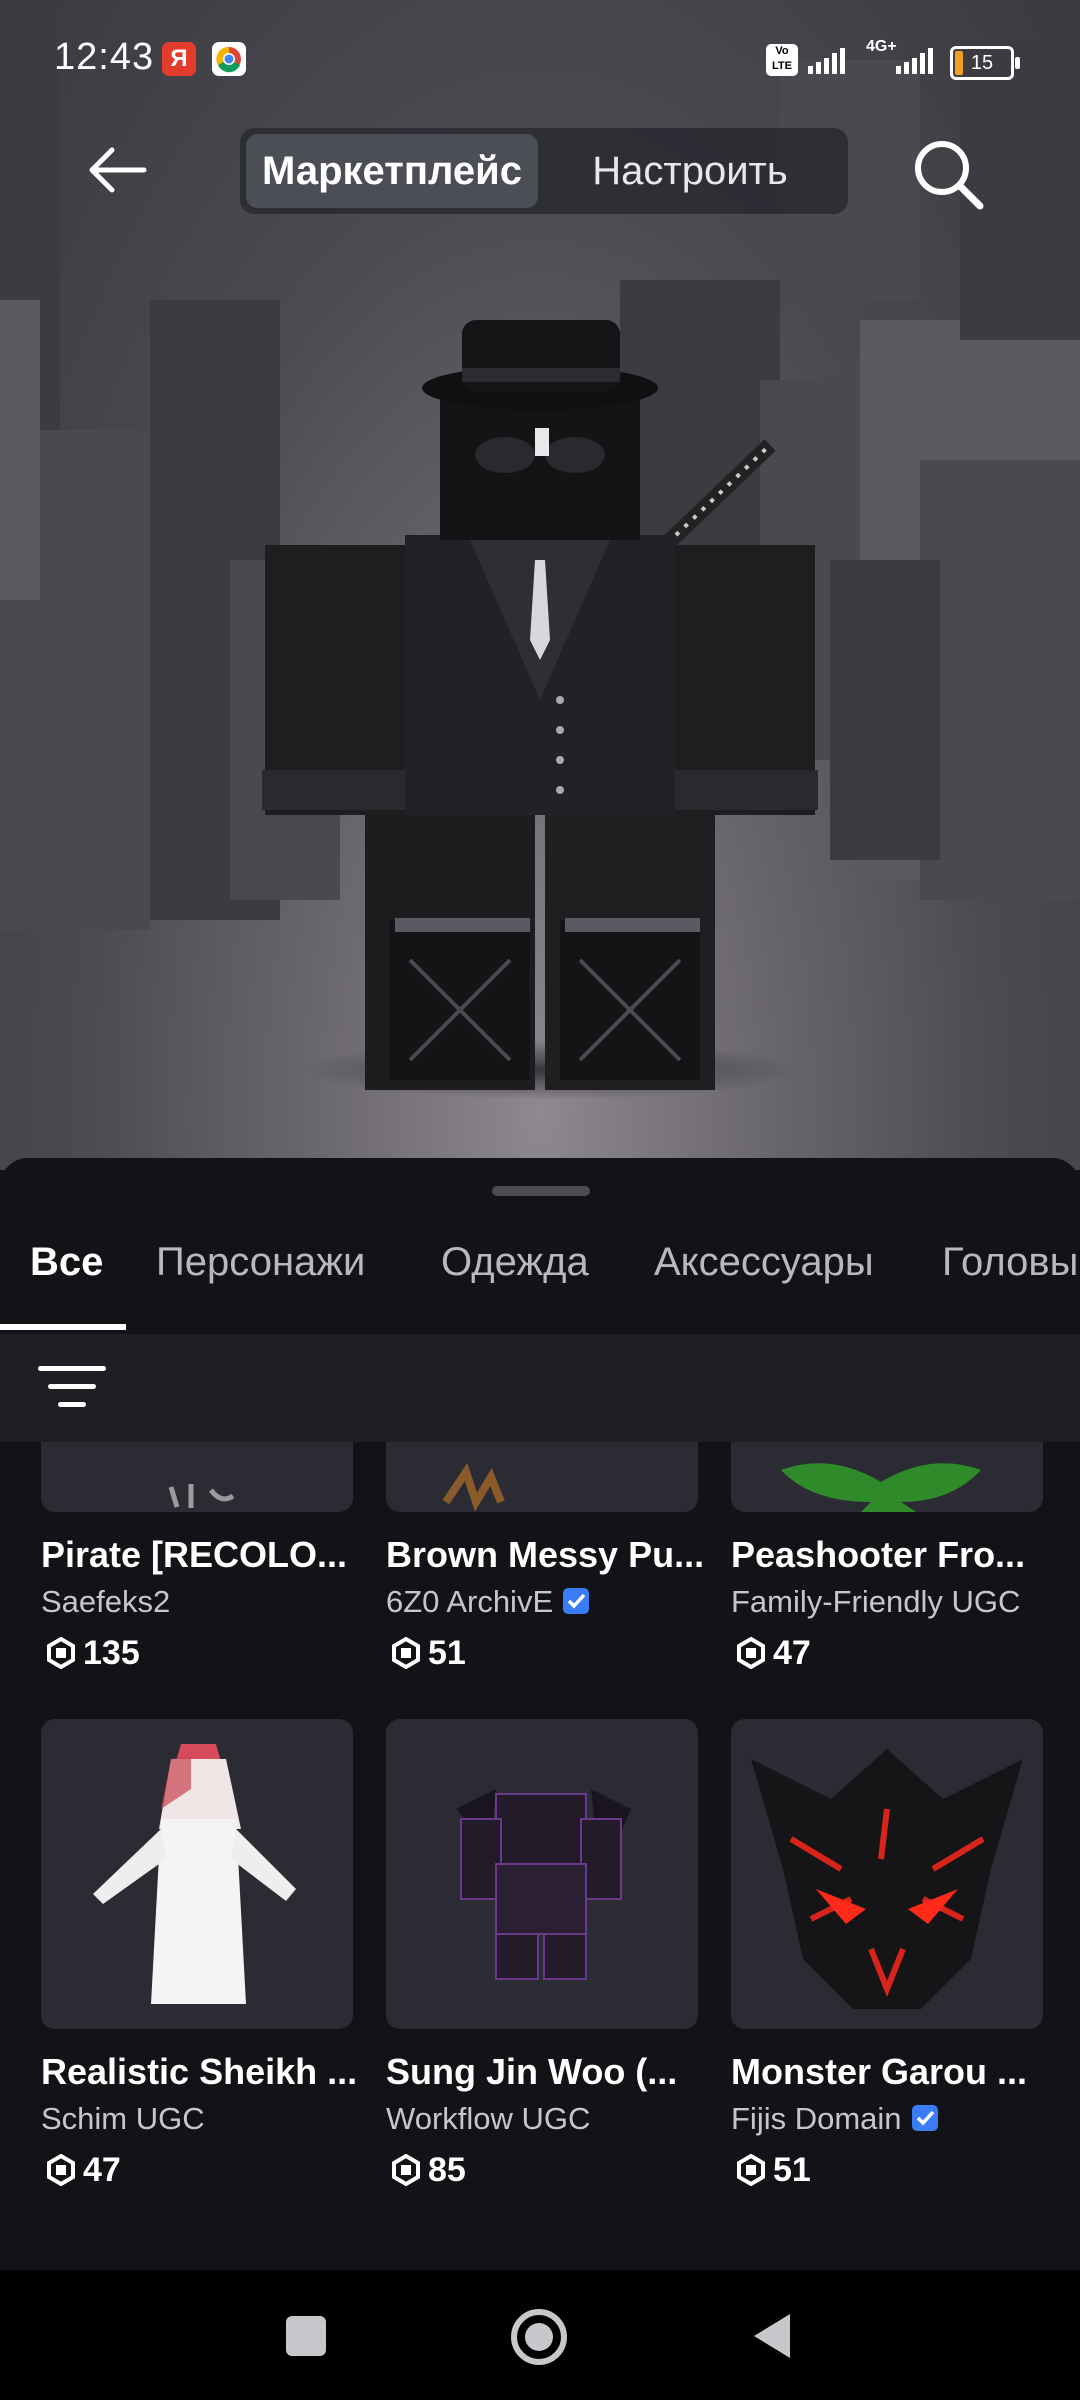 The width and height of the screenshot is (1080, 2400). What do you see at coordinates (541, 1191) in the screenshot?
I see `sheet-drag-handle` at bounding box center [541, 1191].